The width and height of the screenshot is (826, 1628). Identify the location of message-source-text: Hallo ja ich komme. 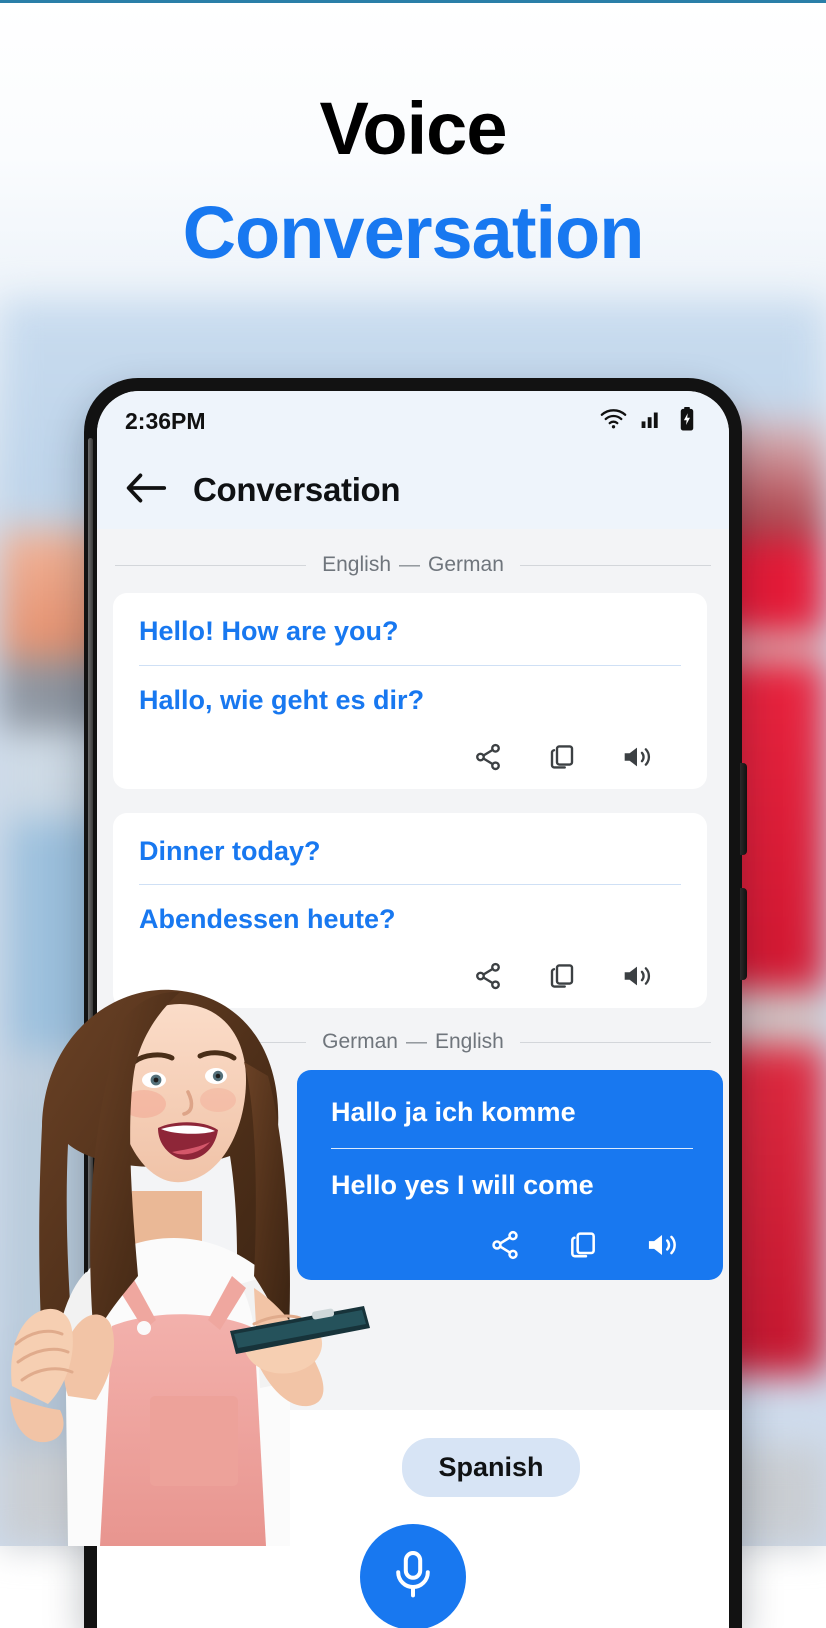
(453, 1112).